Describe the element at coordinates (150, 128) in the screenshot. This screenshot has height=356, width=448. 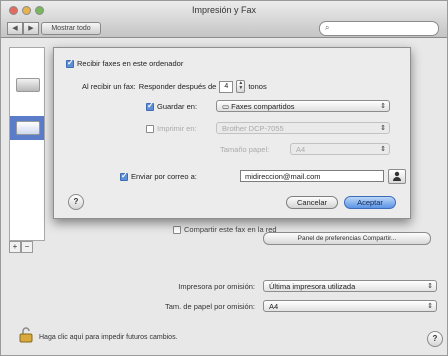
I see `print-on-checkbox` at that location.